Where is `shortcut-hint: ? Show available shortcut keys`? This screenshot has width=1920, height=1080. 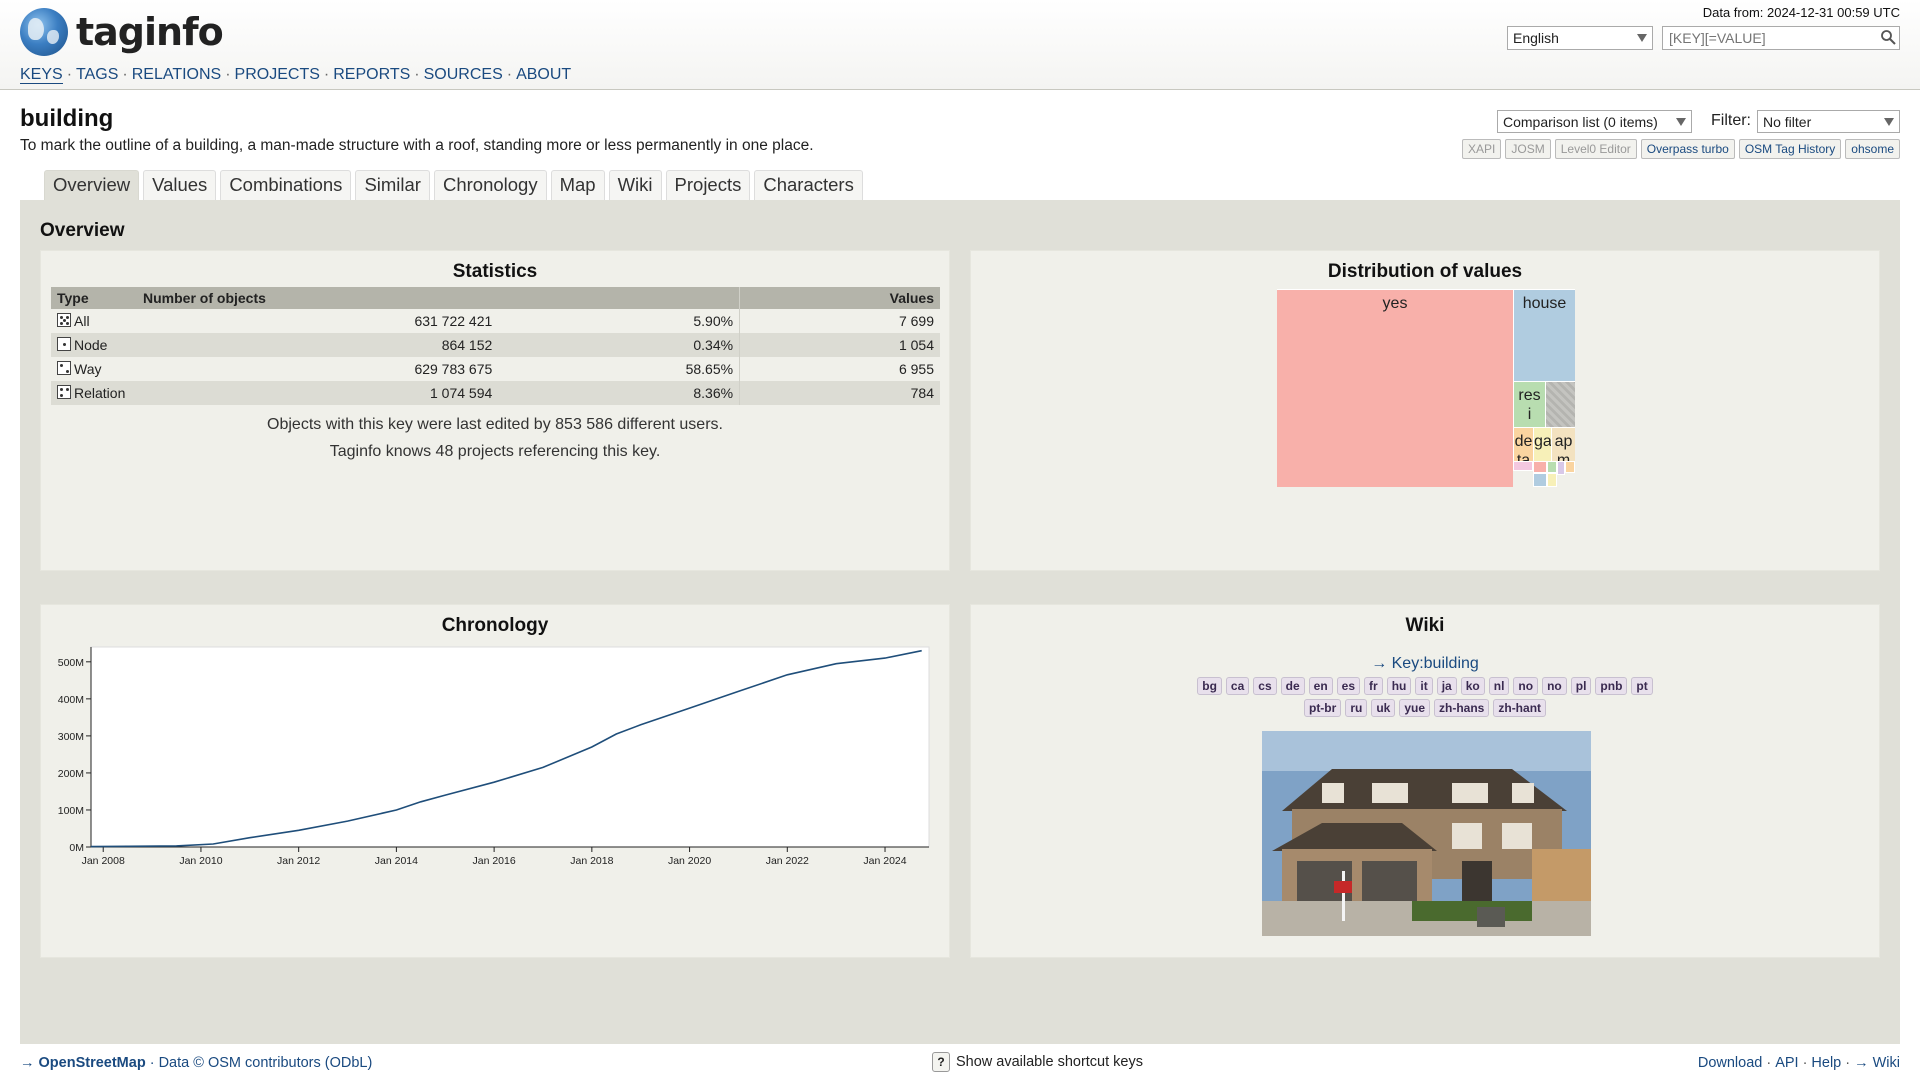 shortcut-hint: ? Show available shortcut keys is located at coordinates (1037, 1062).